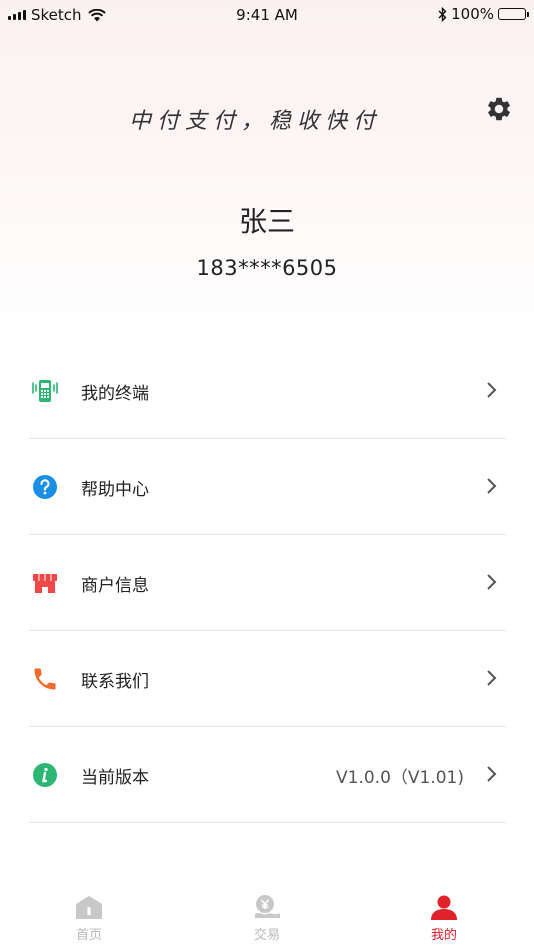 The image size is (534, 950). Describe the element at coordinates (267, 487) in the screenshot. I see `menu-item-help: 帮助中心` at that location.